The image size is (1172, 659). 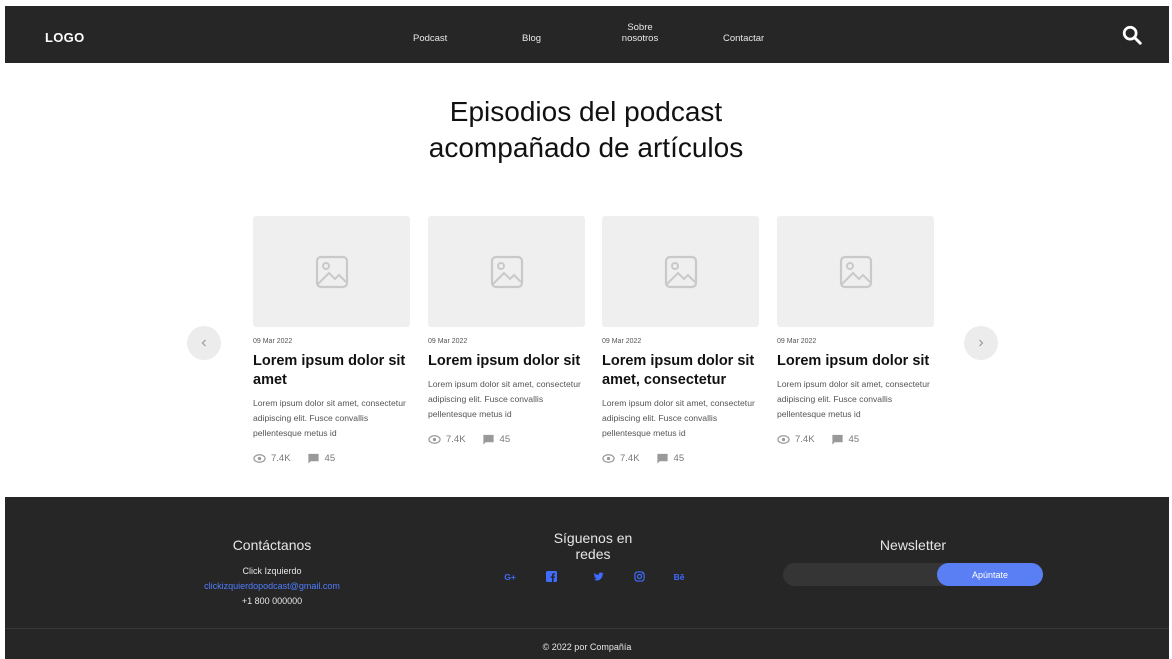 I want to click on behance-icon: Bē, so click(x=679, y=577).